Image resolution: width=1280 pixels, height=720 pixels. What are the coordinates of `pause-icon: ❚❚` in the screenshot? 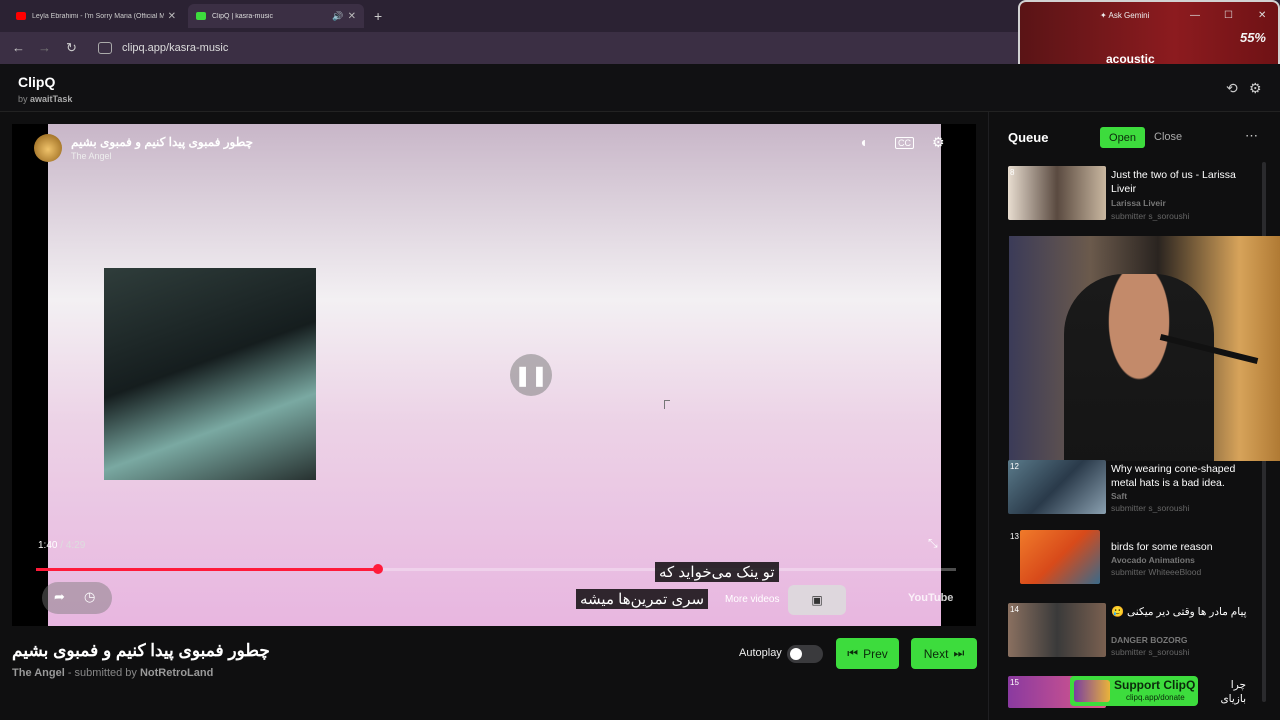 It's located at (531, 375).